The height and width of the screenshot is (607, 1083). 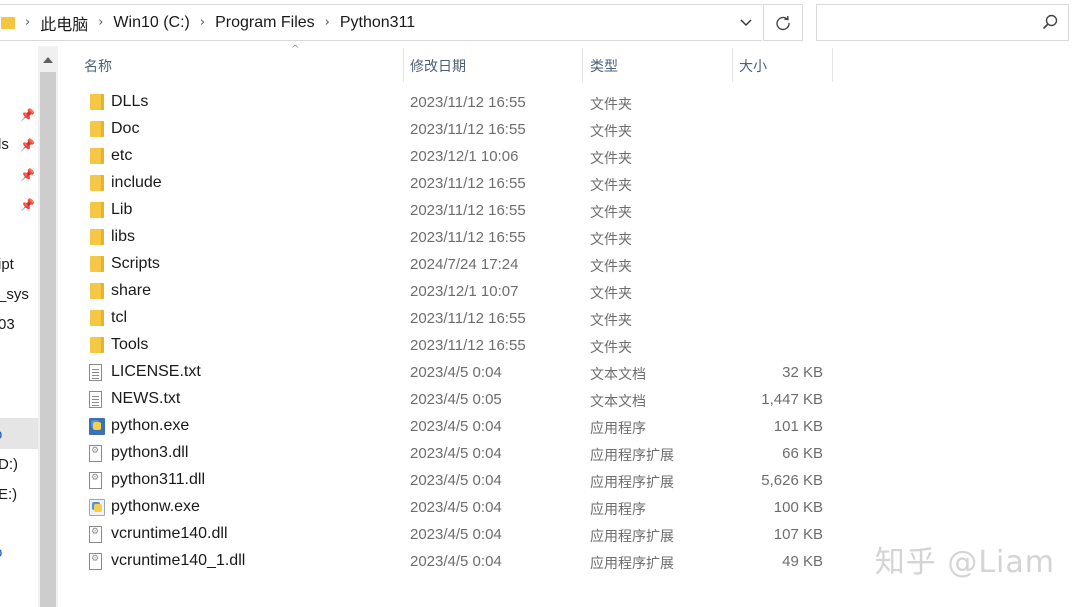 I want to click on file-row: share 2023/12/1 10:07 文件夹, so click(x=570, y=291).